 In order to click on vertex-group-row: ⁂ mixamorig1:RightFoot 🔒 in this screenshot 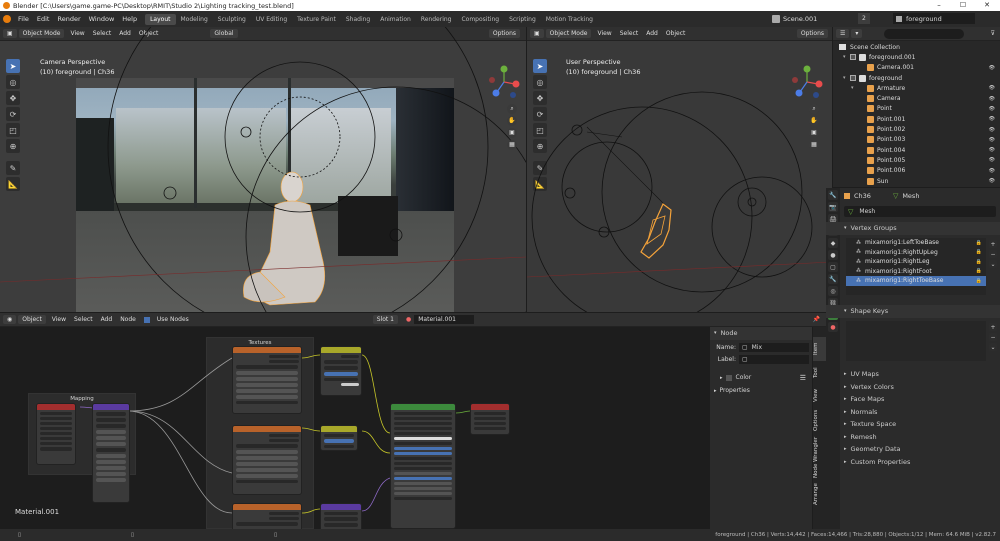, I will do `click(916, 272)`.